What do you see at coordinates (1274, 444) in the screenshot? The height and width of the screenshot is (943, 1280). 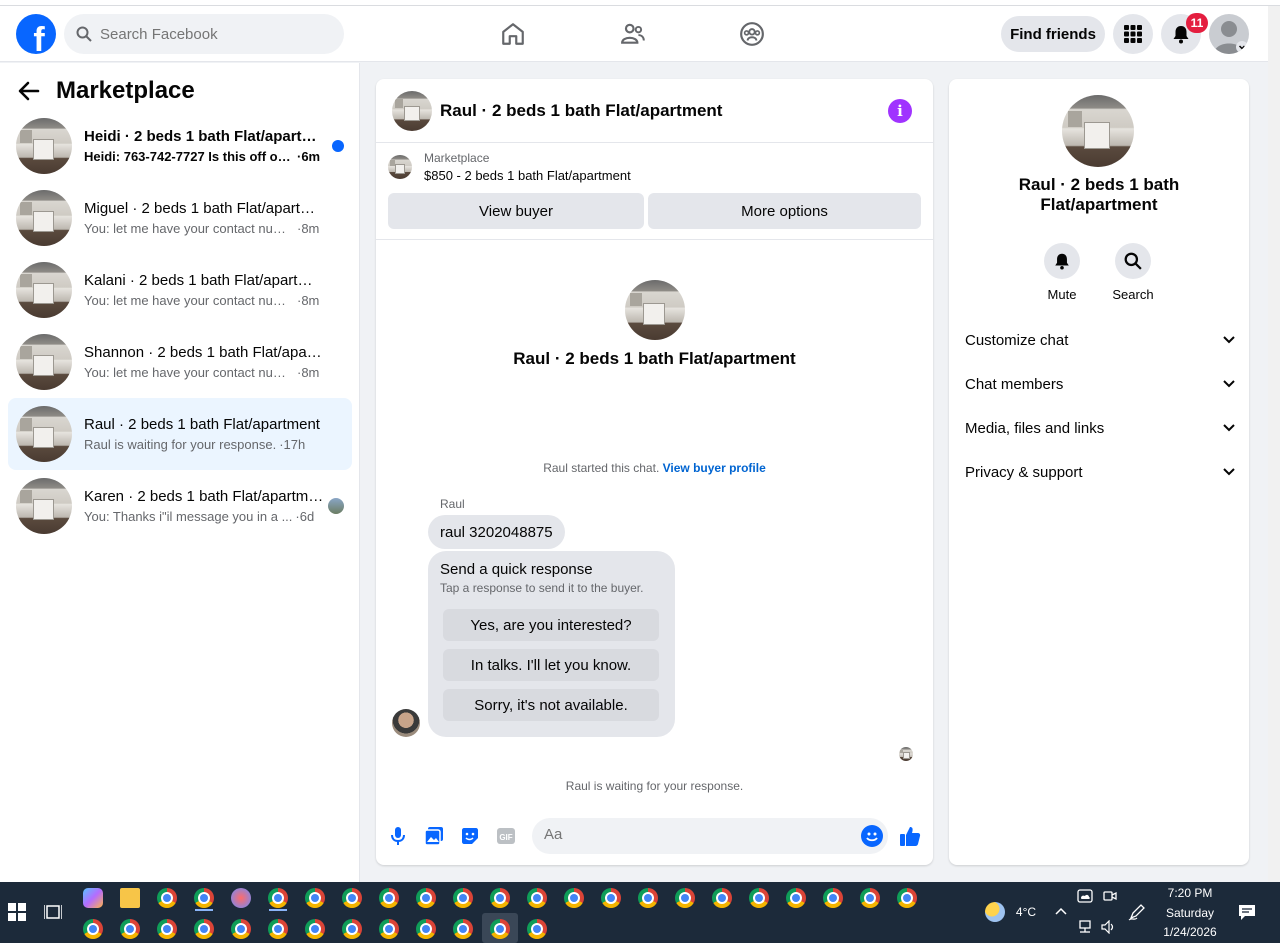 I see `page-scrollbar` at bounding box center [1274, 444].